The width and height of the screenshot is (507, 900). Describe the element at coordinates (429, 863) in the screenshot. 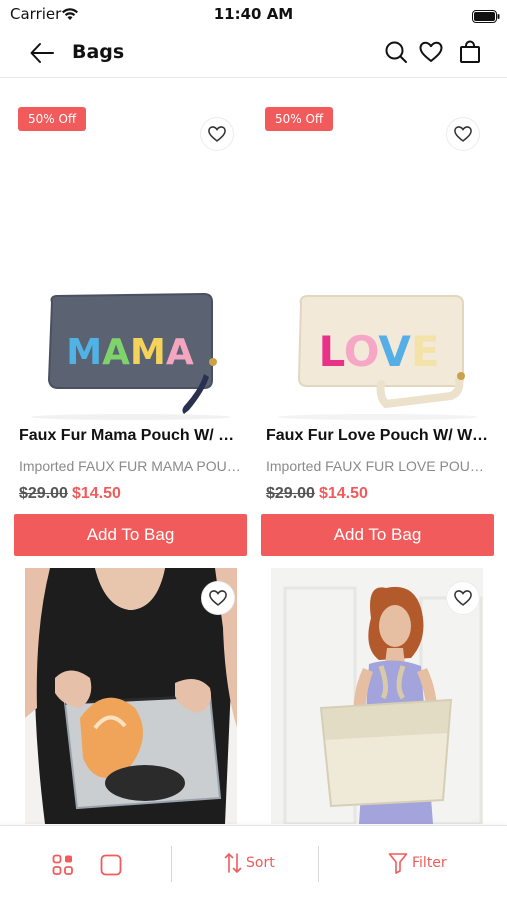

I see `filter-label: Filter` at that location.